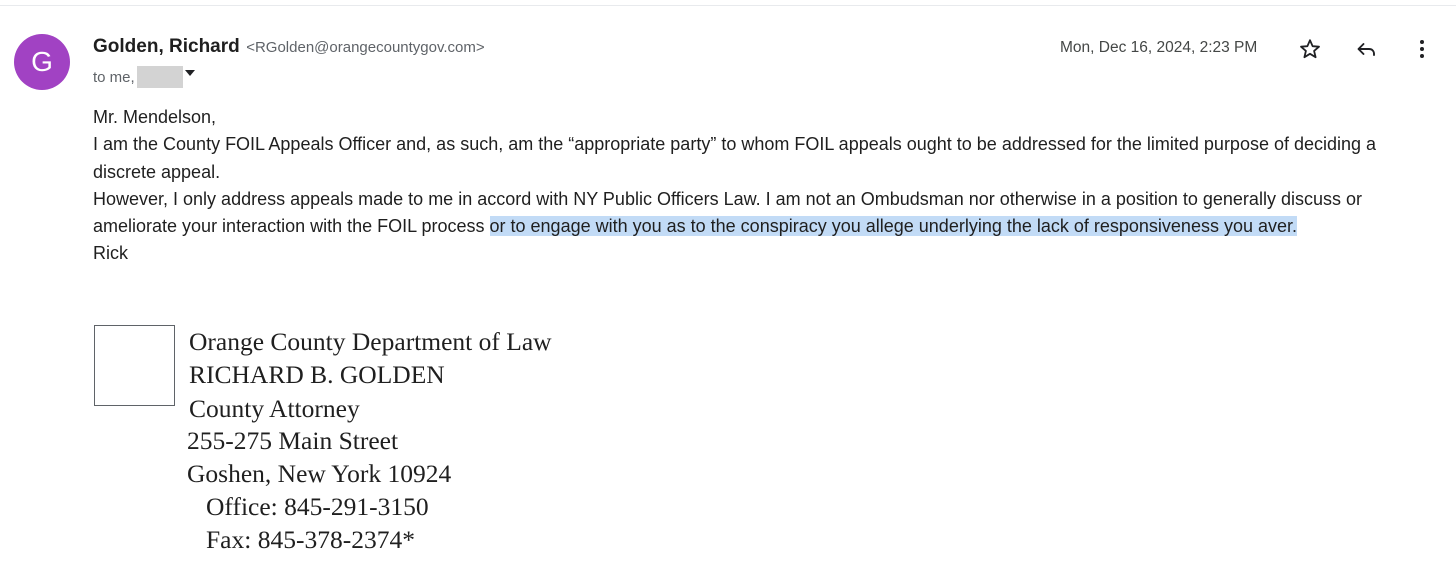  What do you see at coordinates (293, 440) in the screenshot?
I see `signature-street: 255-275 Main Street` at bounding box center [293, 440].